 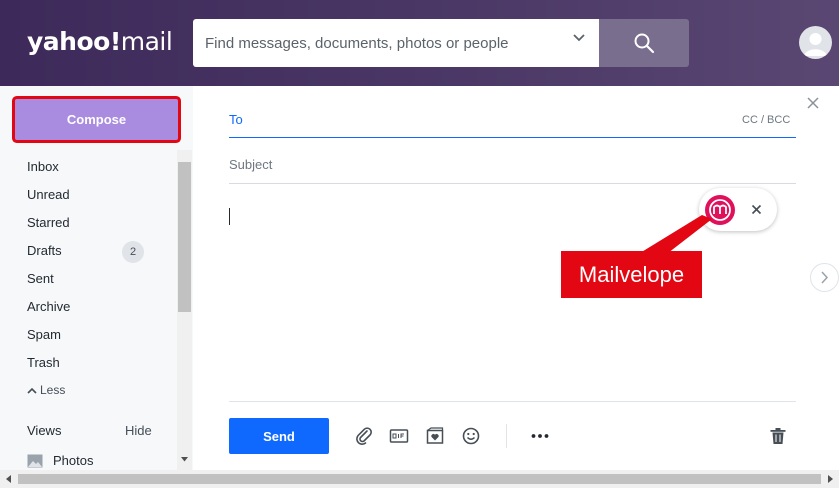 What do you see at coordinates (236, 119) in the screenshot?
I see `to-label: To` at bounding box center [236, 119].